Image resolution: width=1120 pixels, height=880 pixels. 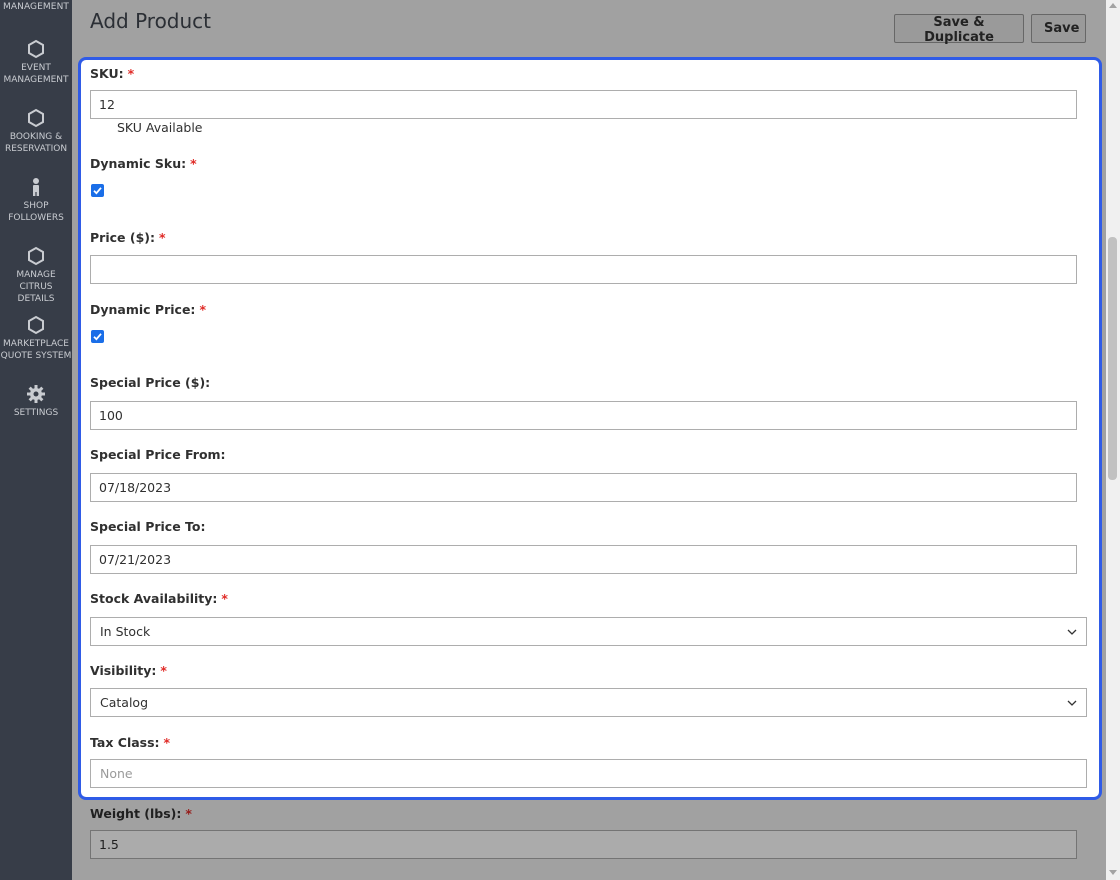 I want to click on sidebar-item-label: RESERVATION, so click(x=36, y=149).